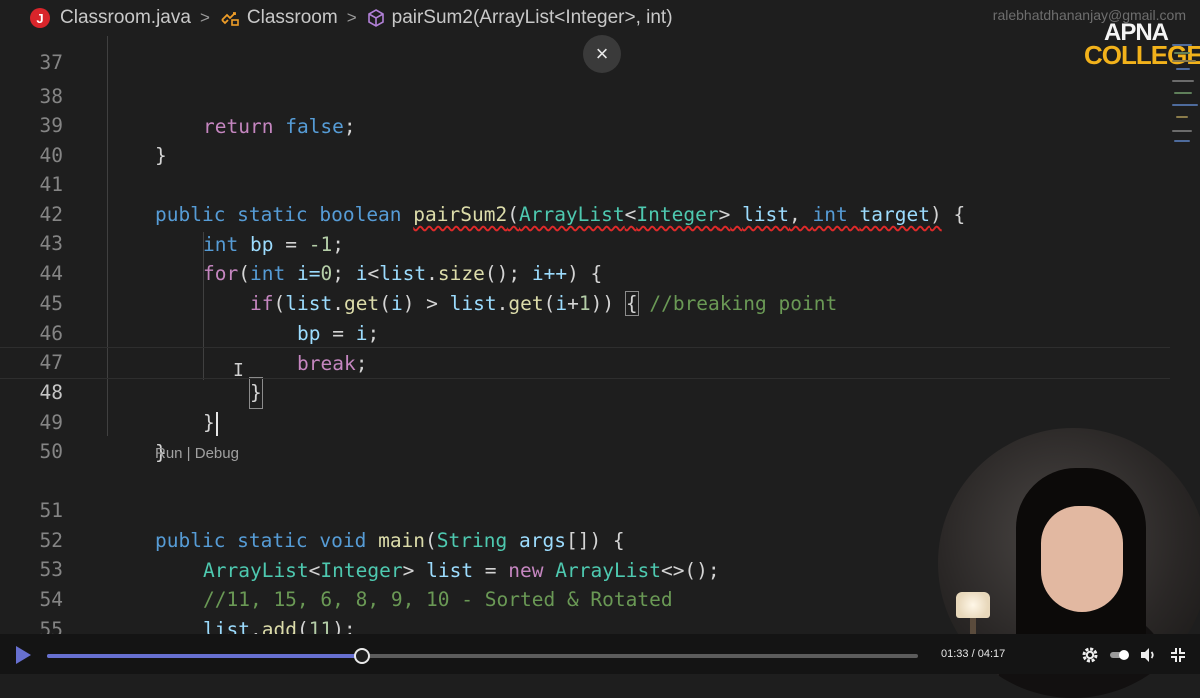  Describe the element at coordinates (482, 656) in the screenshot. I see `progress-bar` at that location.